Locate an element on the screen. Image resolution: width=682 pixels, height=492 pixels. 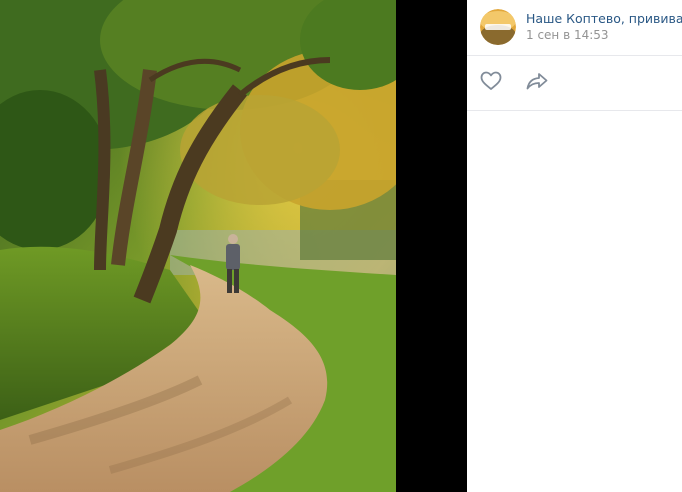
post-header: Наше Коптево, прививайся! 1 сен в 14:53 is located at coordinates (574, 28).